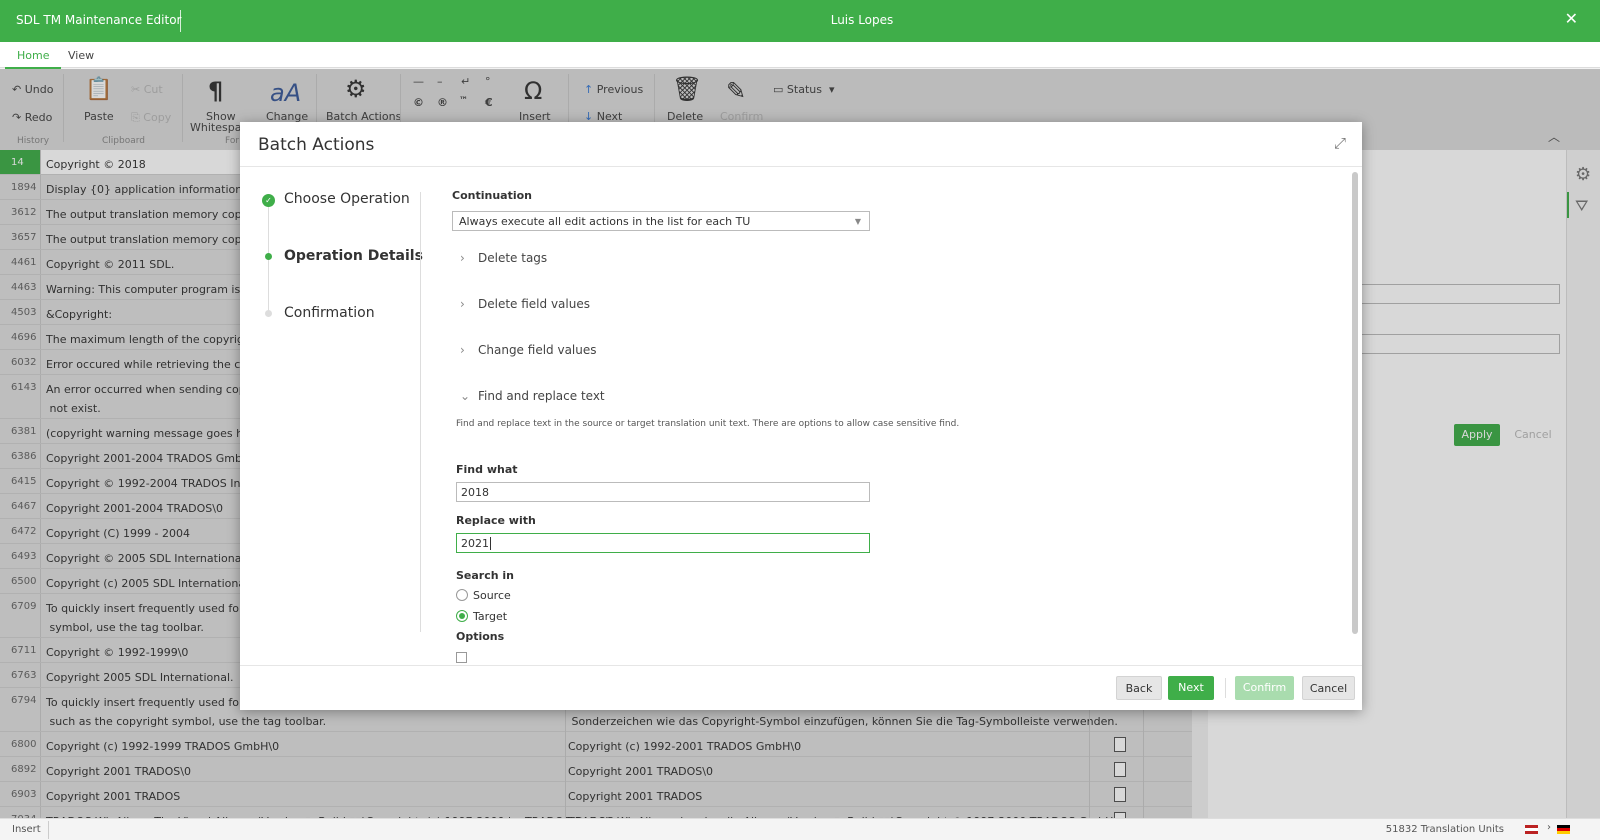 The image size is (1600, 840). I want to click on replace-value: 2021, so click(475, 543).